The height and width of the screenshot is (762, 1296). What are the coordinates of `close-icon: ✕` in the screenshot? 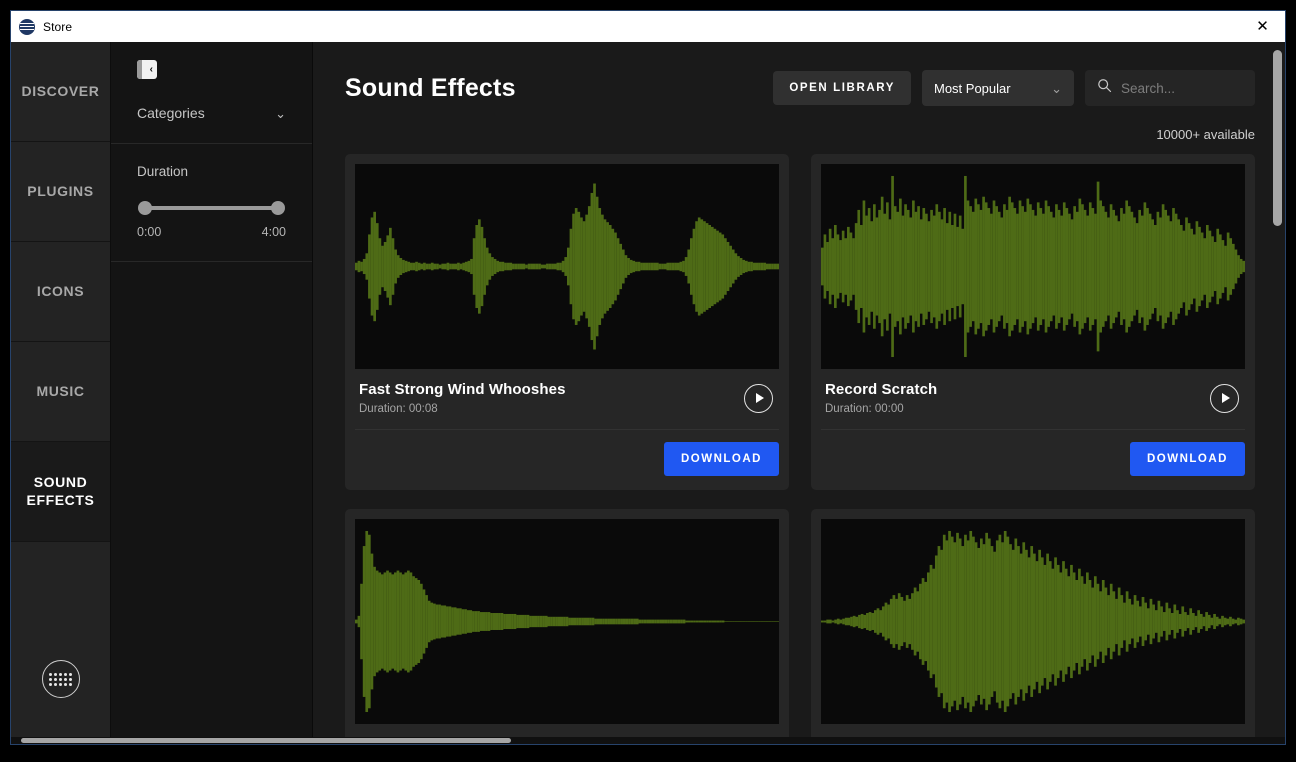 It's located at (1262, 26).